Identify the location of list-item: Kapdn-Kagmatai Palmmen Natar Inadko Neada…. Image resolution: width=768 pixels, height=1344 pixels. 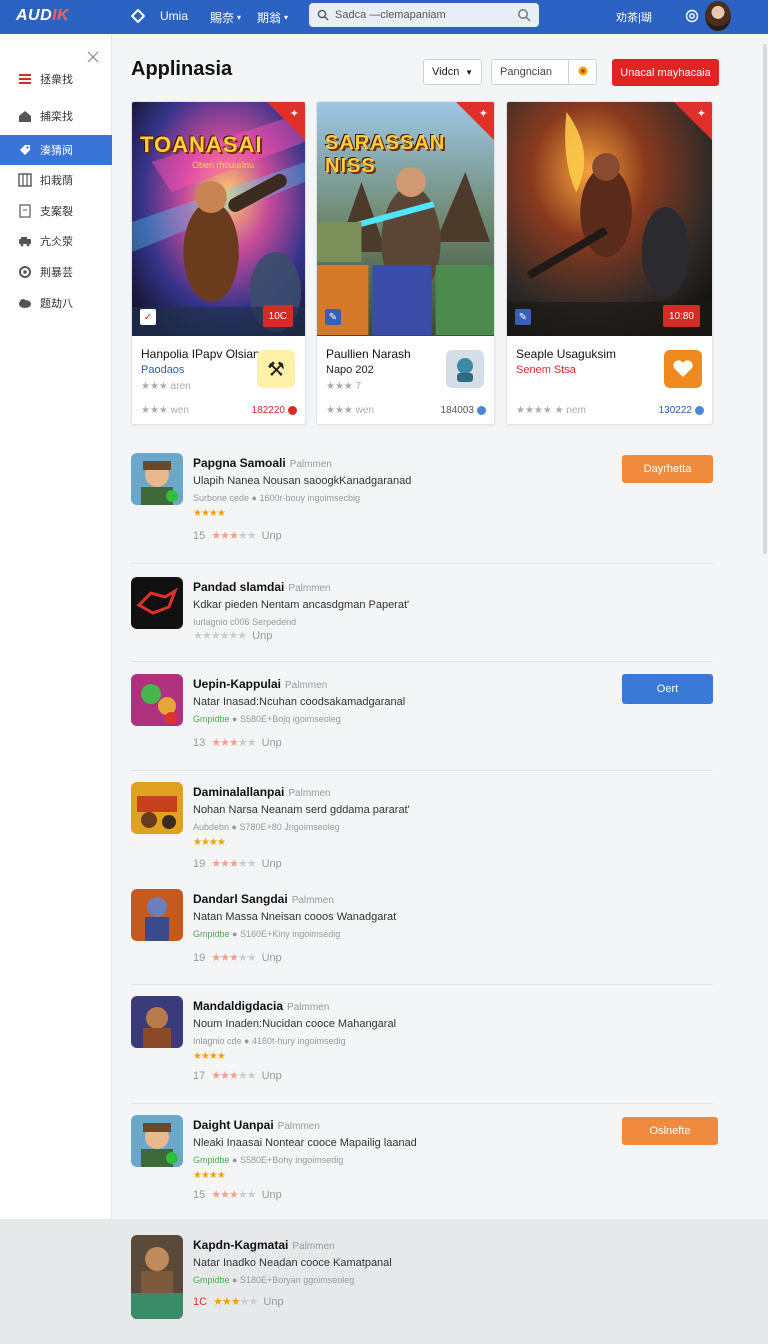
(422, 1277).